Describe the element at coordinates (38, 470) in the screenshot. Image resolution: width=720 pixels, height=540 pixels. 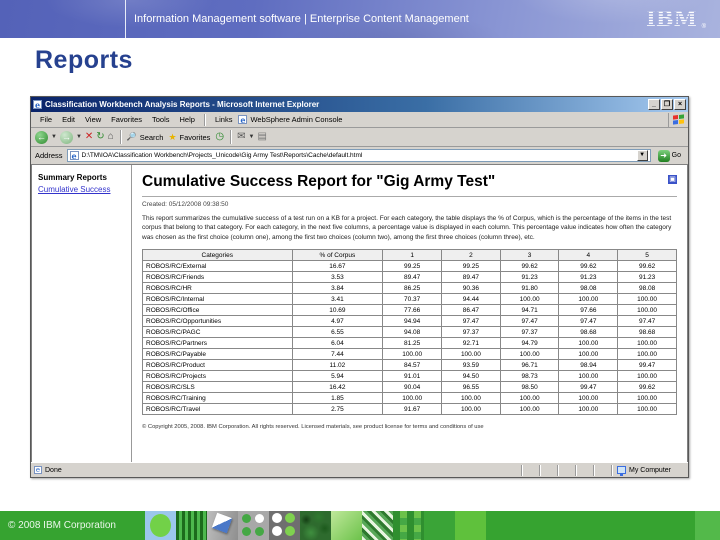
I see `status-page-icon: e` at that location.